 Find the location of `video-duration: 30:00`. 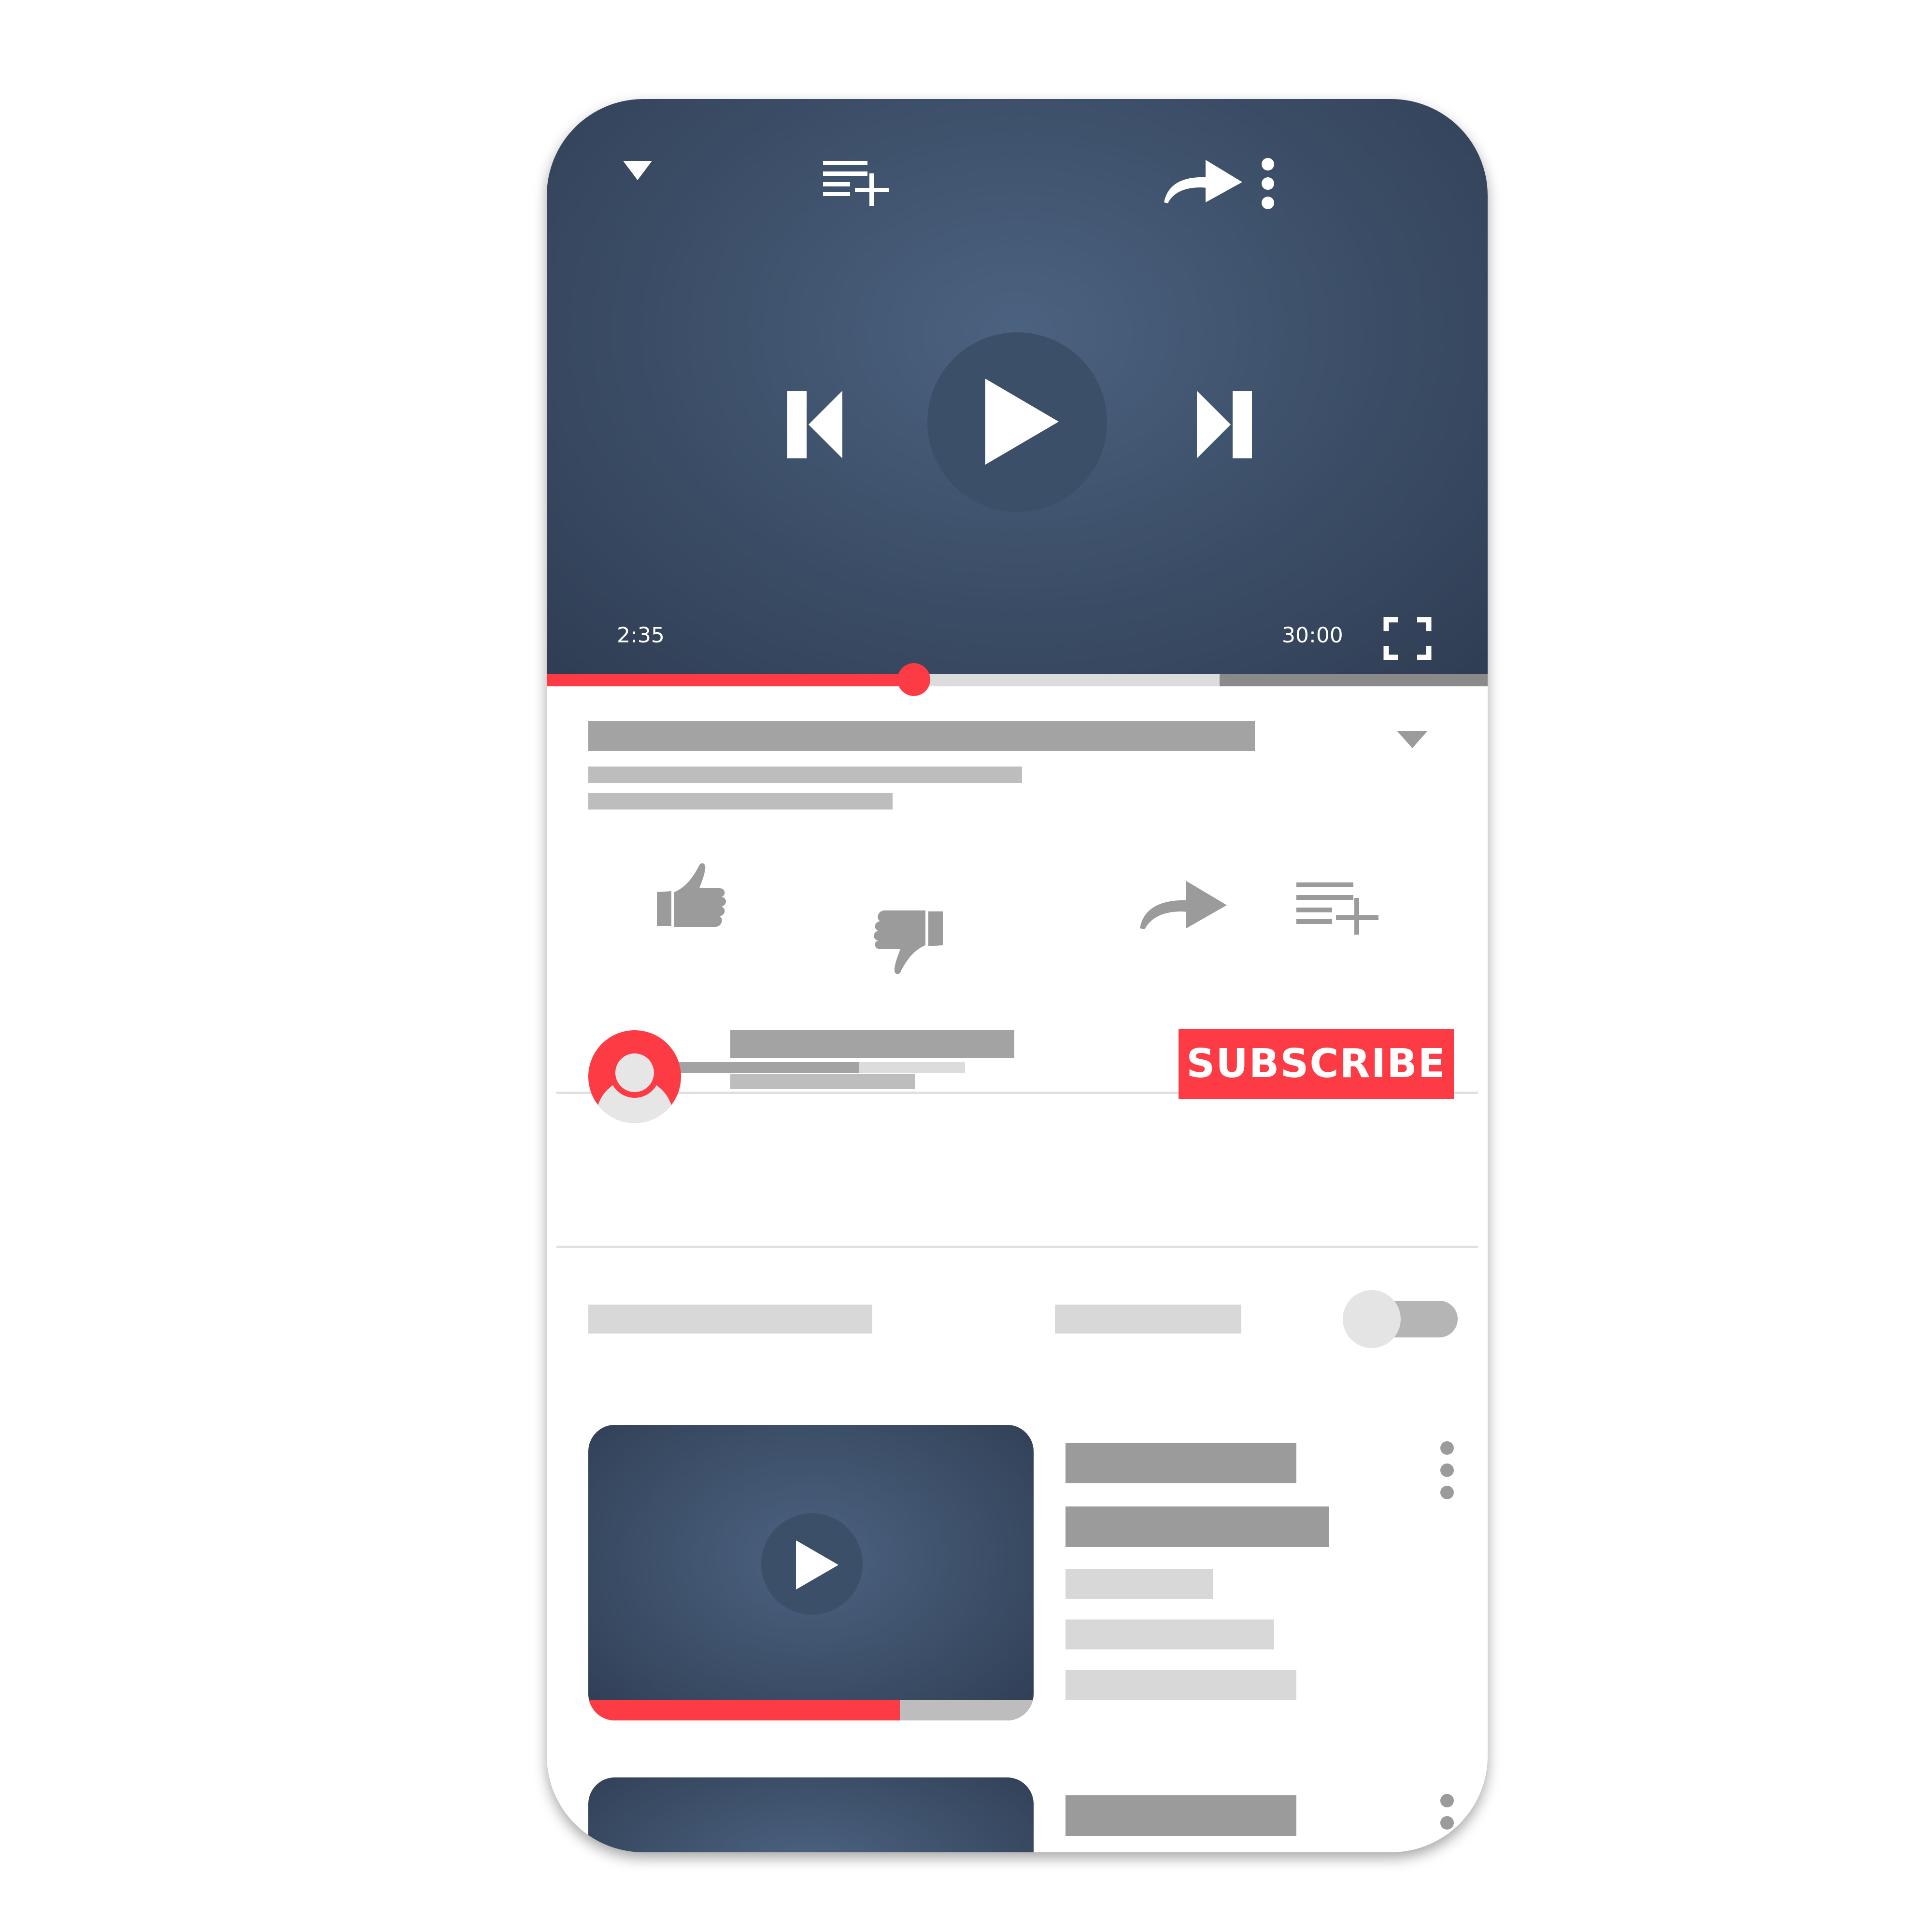

video-duration: 30:00 is located at coordinates (1312, 635).